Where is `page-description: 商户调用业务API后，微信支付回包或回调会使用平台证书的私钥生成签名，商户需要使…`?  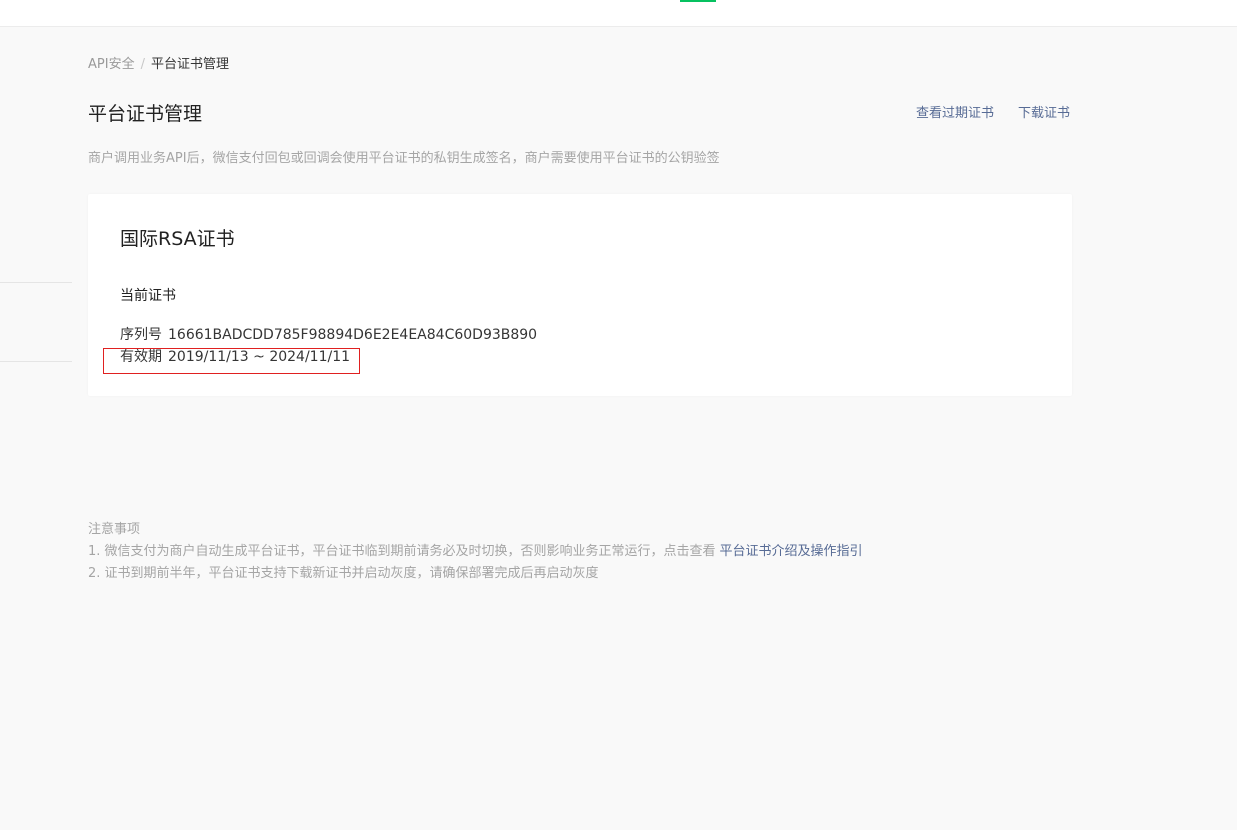 page-description: 商户调用业务API后，微信支付回包或回调会使用平台证书的私钥生成签名，商户需要使… is located at coordinates (404, 158).